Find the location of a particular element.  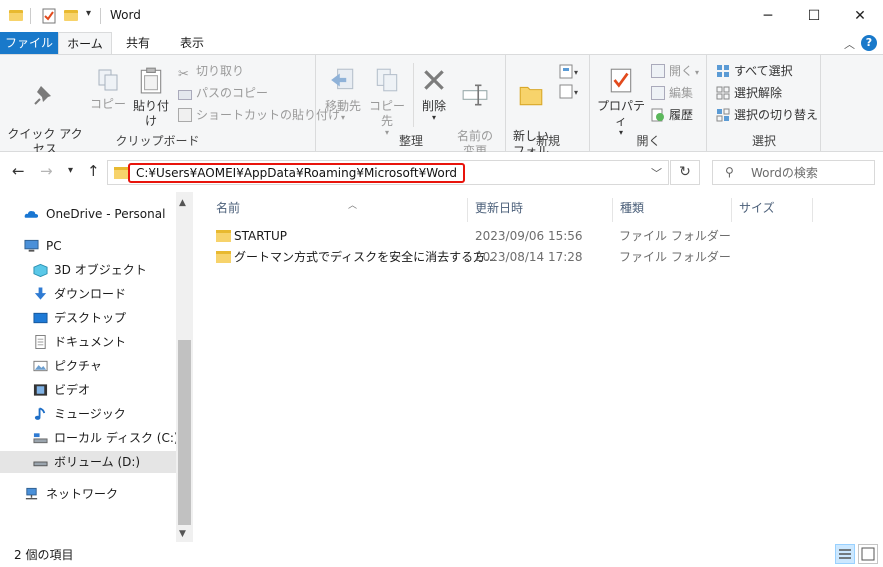

customize-quick-access-icon: ▾ is located at coordinates (88, 13).